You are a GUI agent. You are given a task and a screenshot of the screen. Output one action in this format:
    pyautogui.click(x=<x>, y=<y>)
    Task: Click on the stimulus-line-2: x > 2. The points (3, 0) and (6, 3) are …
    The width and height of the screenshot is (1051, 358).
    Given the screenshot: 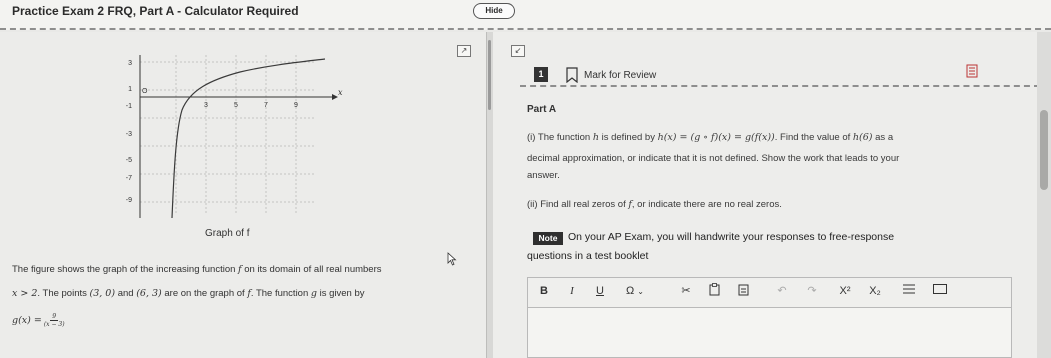 What is the action you would take?
    pyautogui.click(x=188, y=293)
    